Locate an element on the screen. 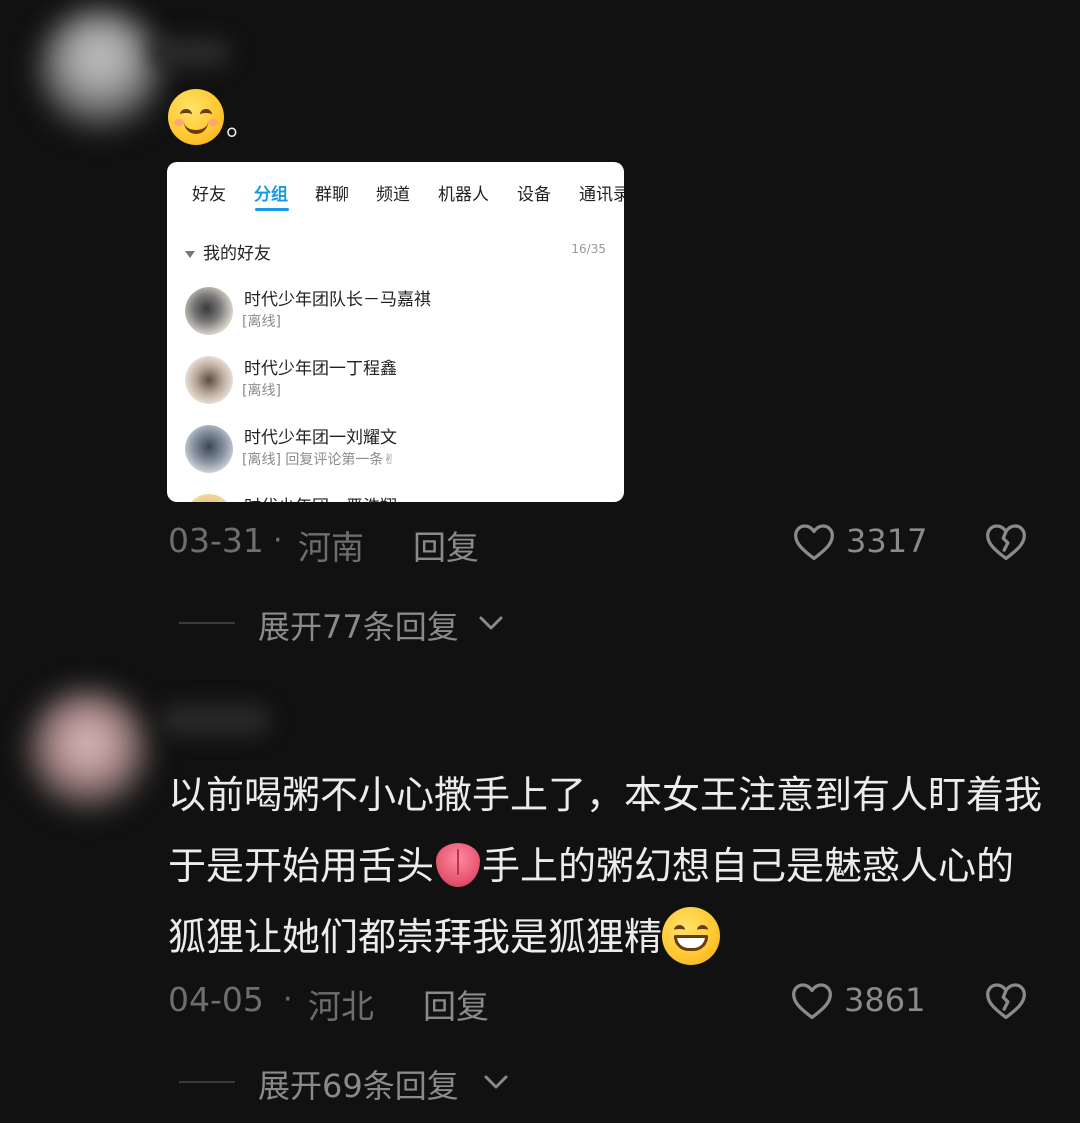 The height and width of the screenshot is (1123, 1080). expand-replies-button: 展开69条回复 is located at coordinates (358, 1084).